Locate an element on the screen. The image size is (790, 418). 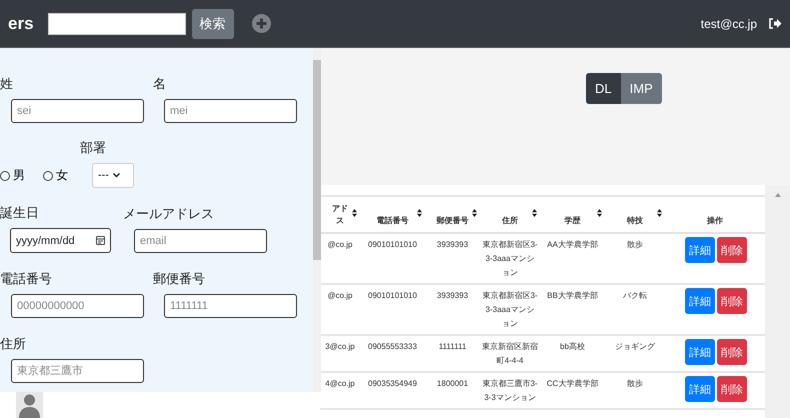
chevron-icon is located at coordinates (116, 175).